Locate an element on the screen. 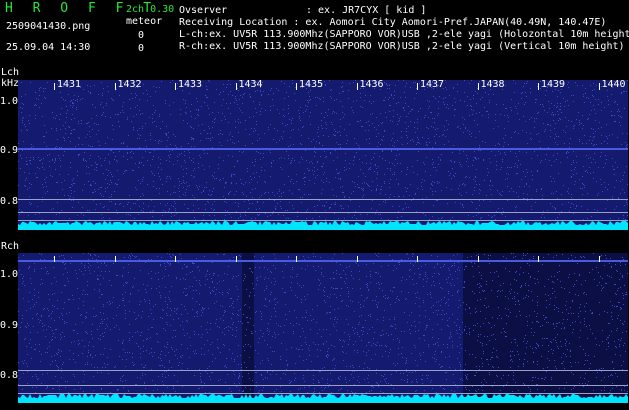 The image size is (629, 410). rch-tick-3: 0.8 is located at coordinates (9, 375).